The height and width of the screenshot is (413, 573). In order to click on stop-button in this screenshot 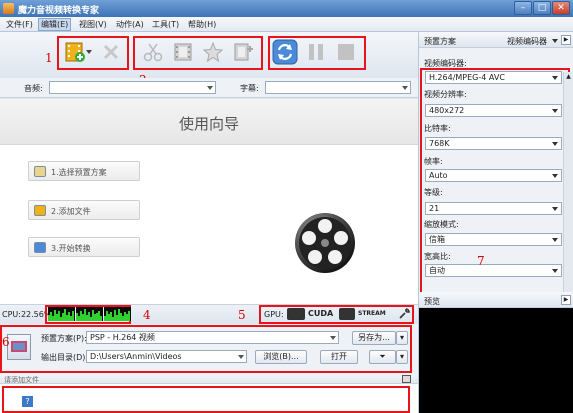, I will do `click(346, 52)`.